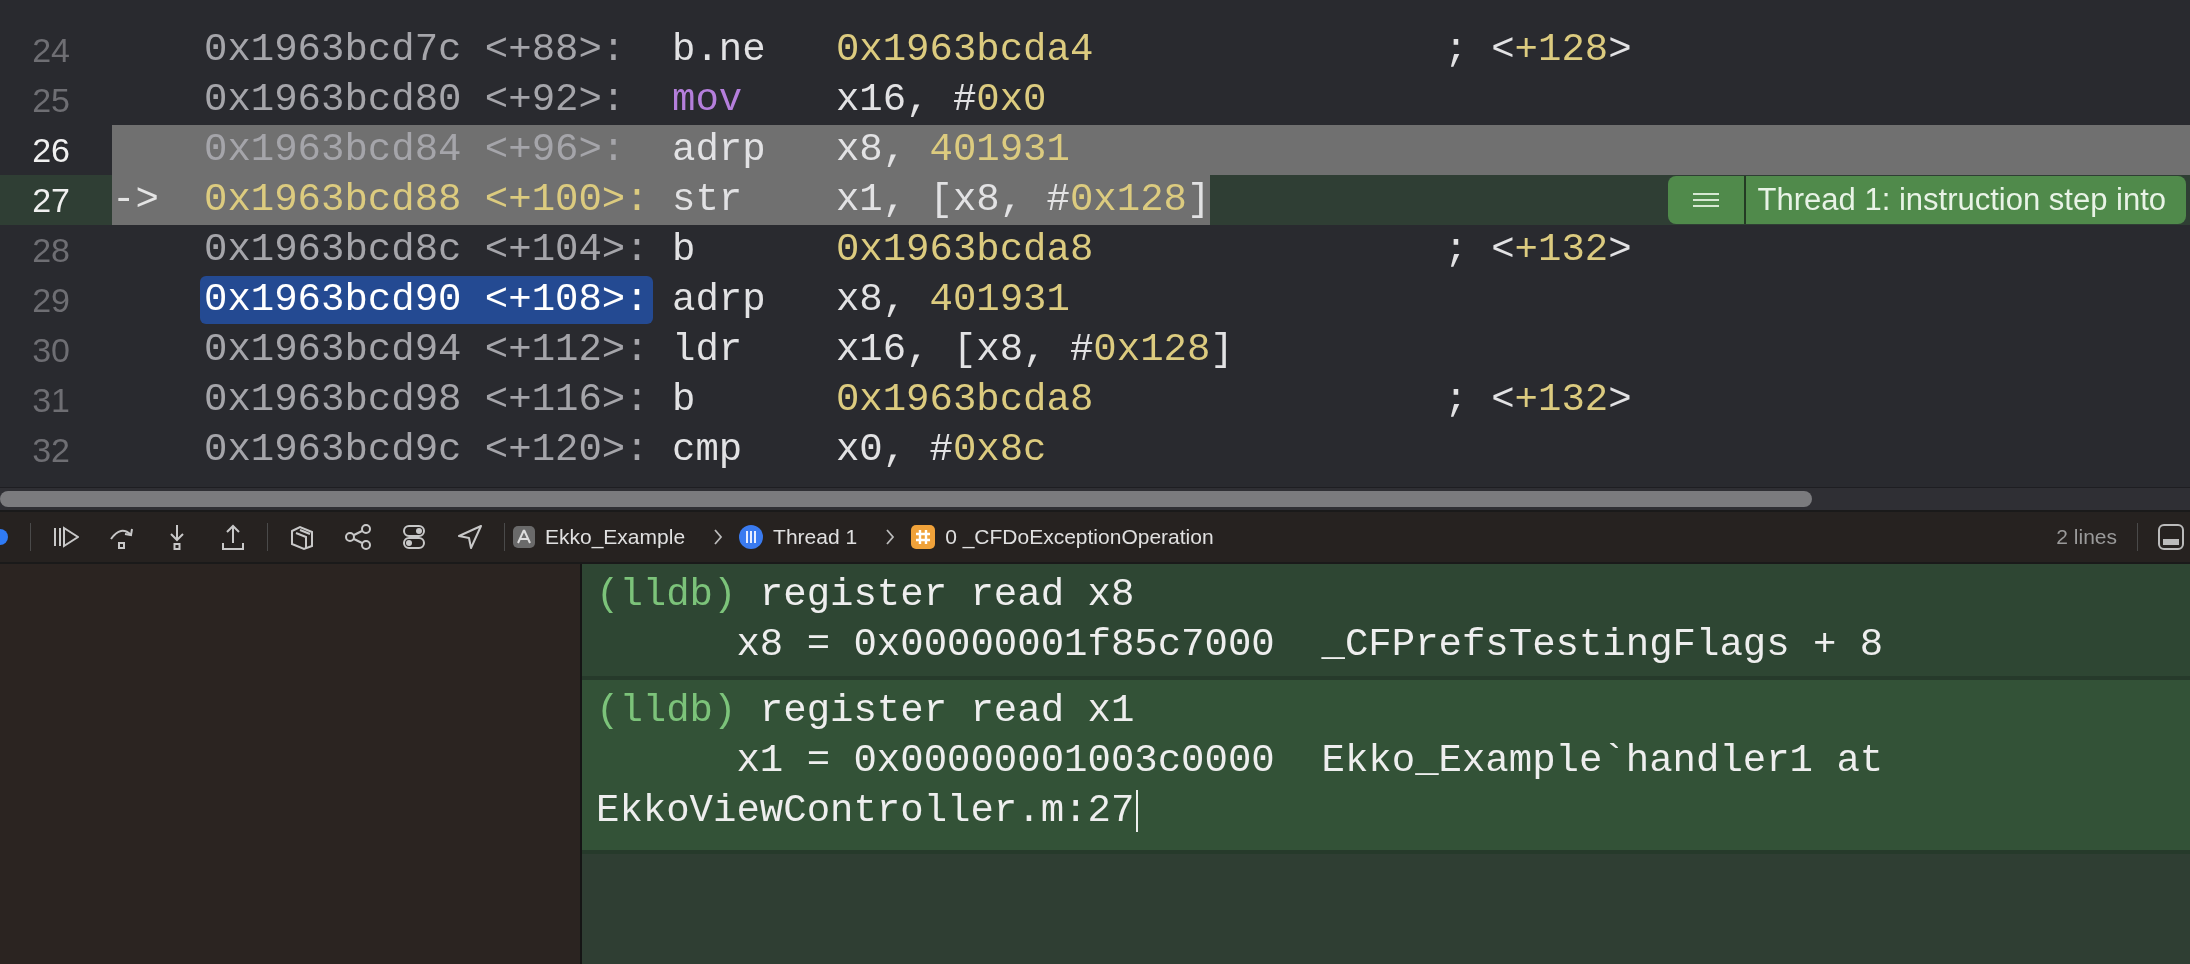 The image size is (2190, 964). What do you see at coordinates (2086, 537) in the screenshot?
I see `line-count-label: 2 lines` at bounding box center [2086, 537].